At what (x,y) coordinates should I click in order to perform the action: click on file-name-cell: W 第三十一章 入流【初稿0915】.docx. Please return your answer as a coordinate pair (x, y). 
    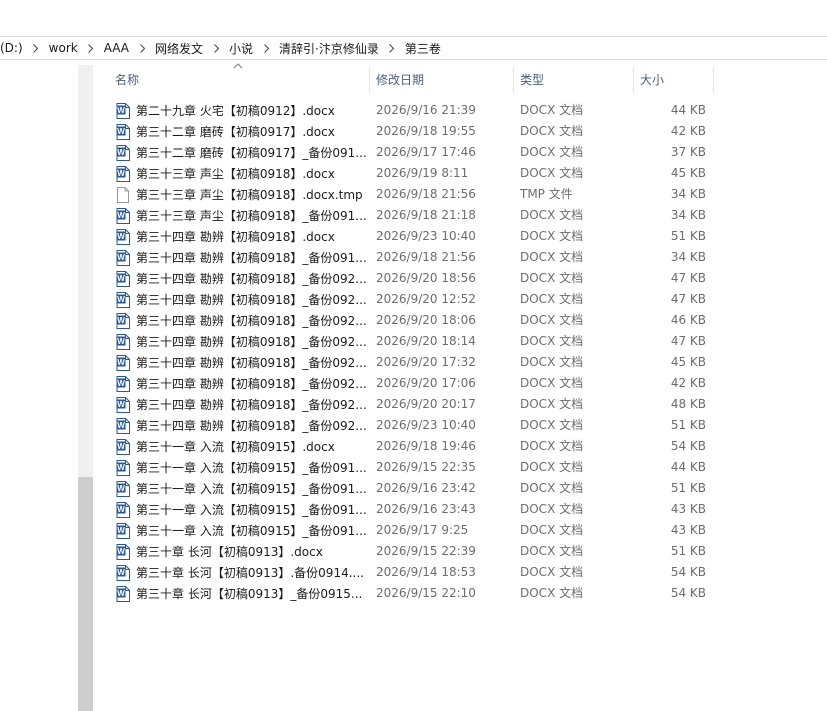
    Looking at the image, I should click on (225, 446).